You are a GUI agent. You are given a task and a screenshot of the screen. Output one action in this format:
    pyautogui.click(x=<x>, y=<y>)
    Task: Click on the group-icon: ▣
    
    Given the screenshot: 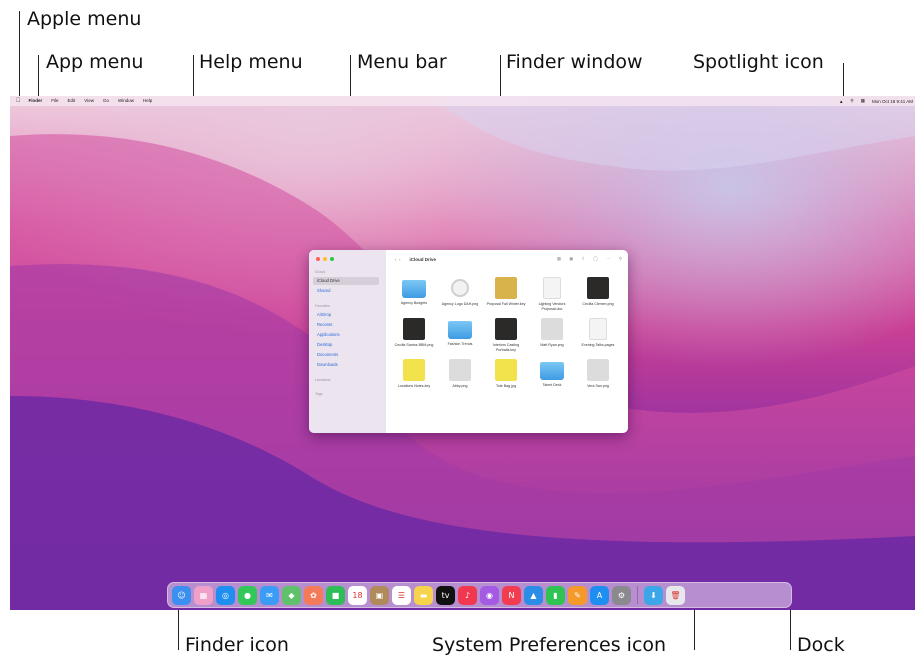 What is the action you would take?
    pyautogui.click(x=571, y=259)
    